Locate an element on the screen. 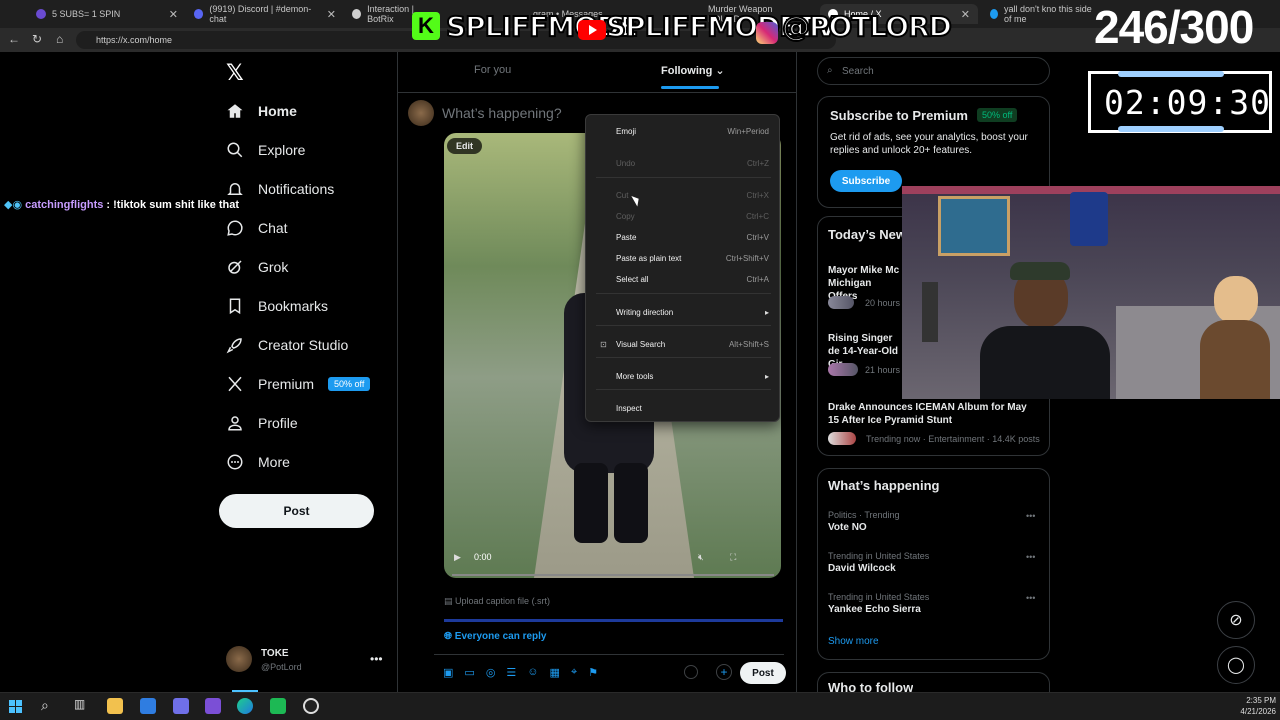  edit-video-button: Edit is located at coordinates (464, 146).